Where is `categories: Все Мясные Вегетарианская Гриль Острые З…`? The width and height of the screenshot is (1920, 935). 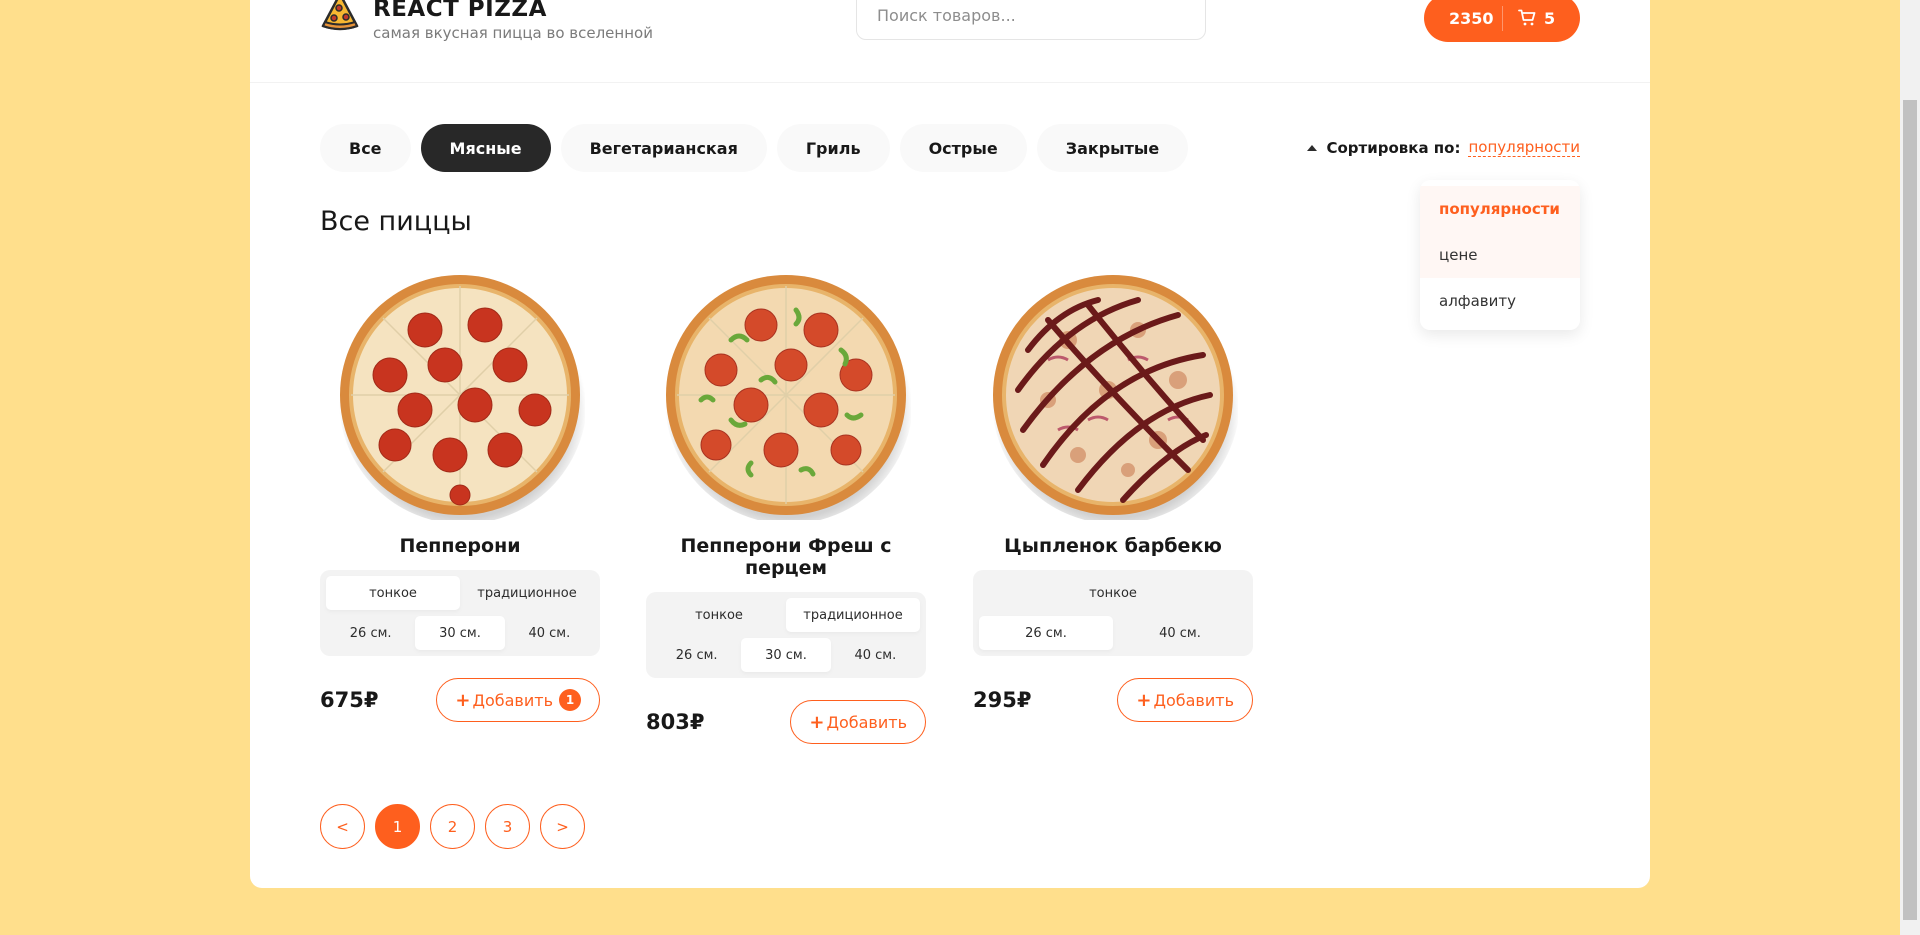
categories: Все Мясные Вегетарианская Гриль Острые З… is located at coordinates (759, 148).